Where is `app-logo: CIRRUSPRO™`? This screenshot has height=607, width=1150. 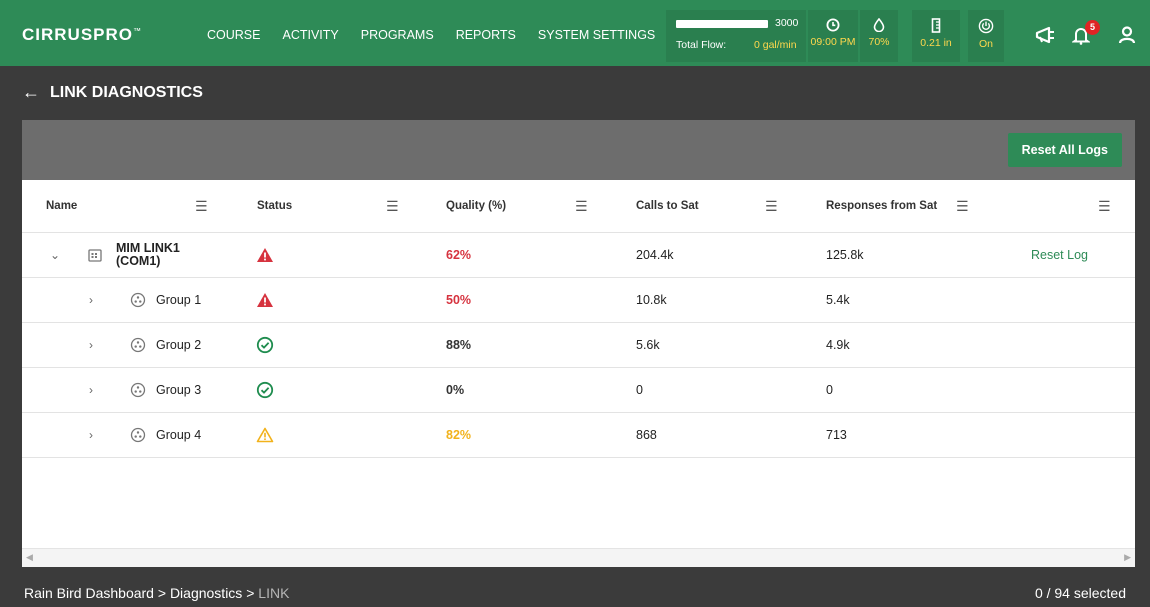
app-logo: CIRRUSPRO™ is located at coordinates (82, 35).